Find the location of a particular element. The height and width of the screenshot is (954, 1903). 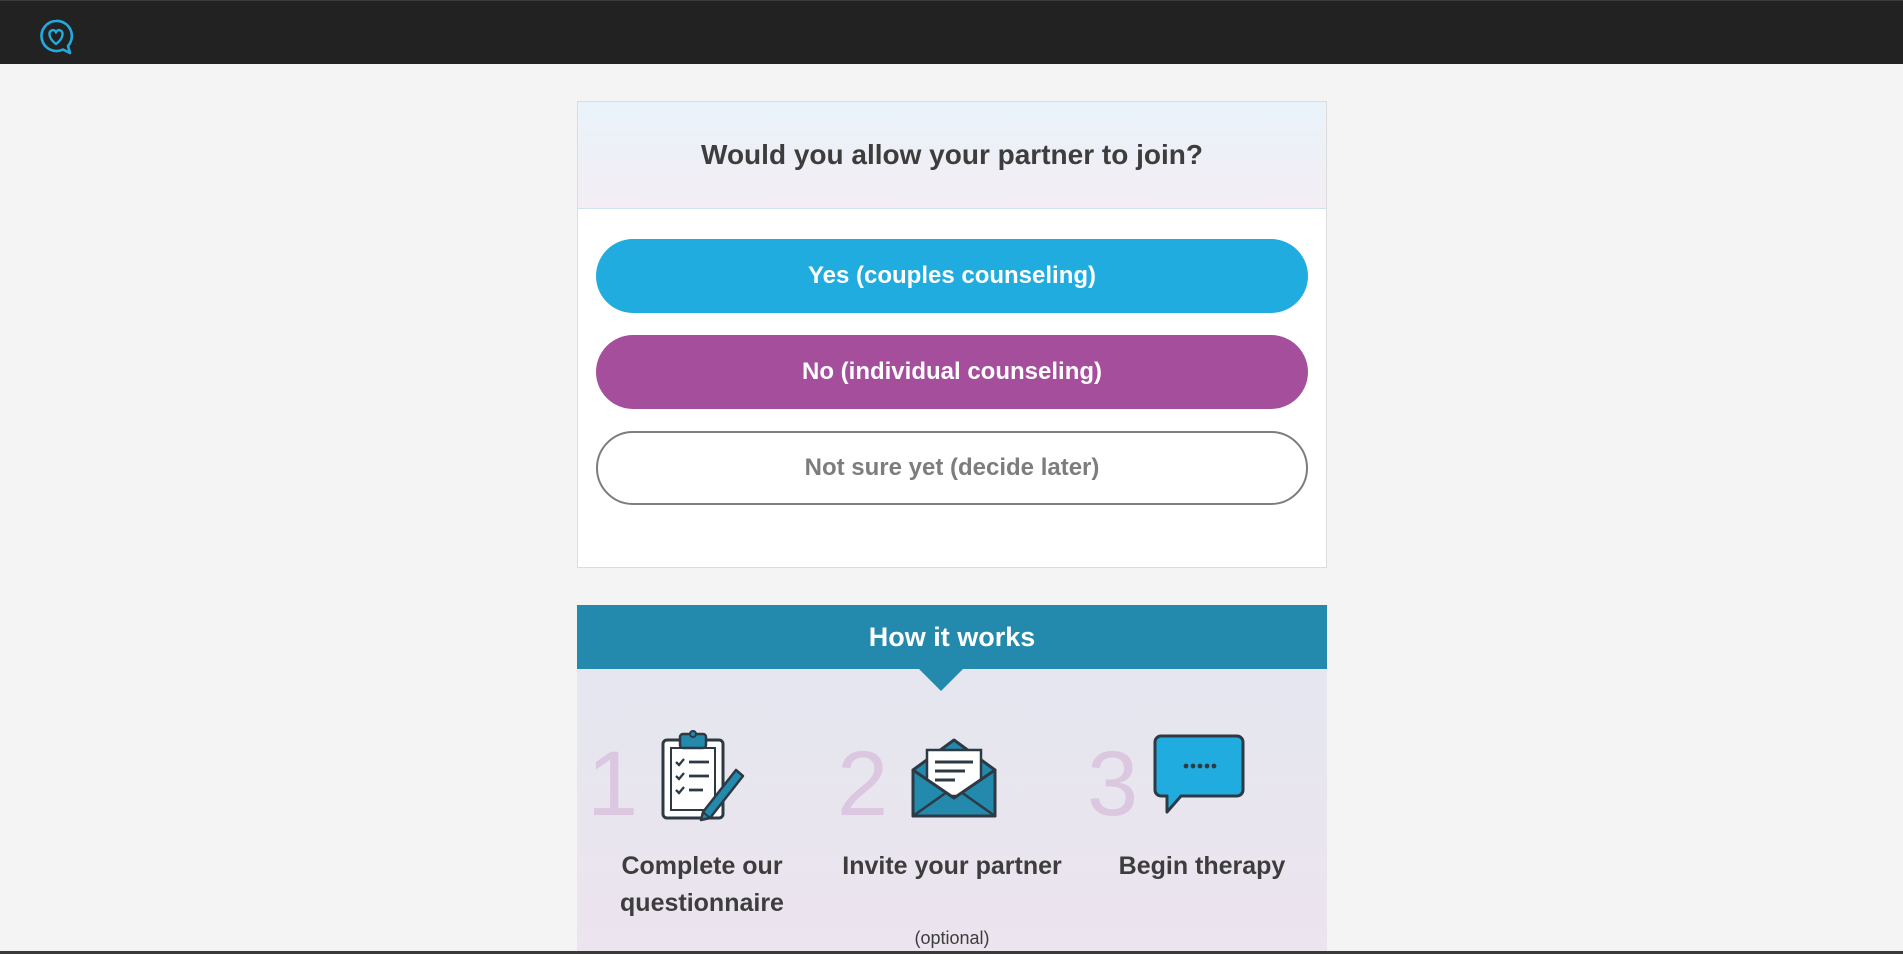

clipboard-checklist-icon is located at coordinates (703, 776).